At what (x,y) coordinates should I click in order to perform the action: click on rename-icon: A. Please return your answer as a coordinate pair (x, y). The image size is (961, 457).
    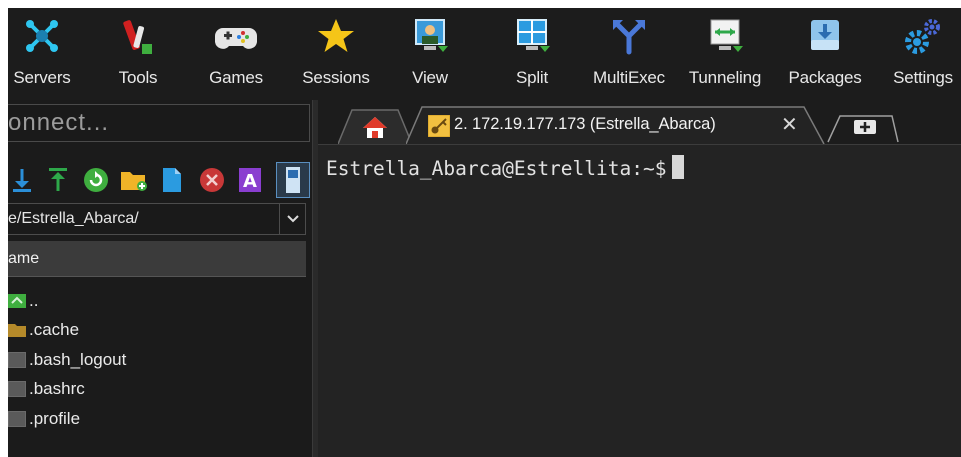
    Looking at the image, I should click on (250, 180).